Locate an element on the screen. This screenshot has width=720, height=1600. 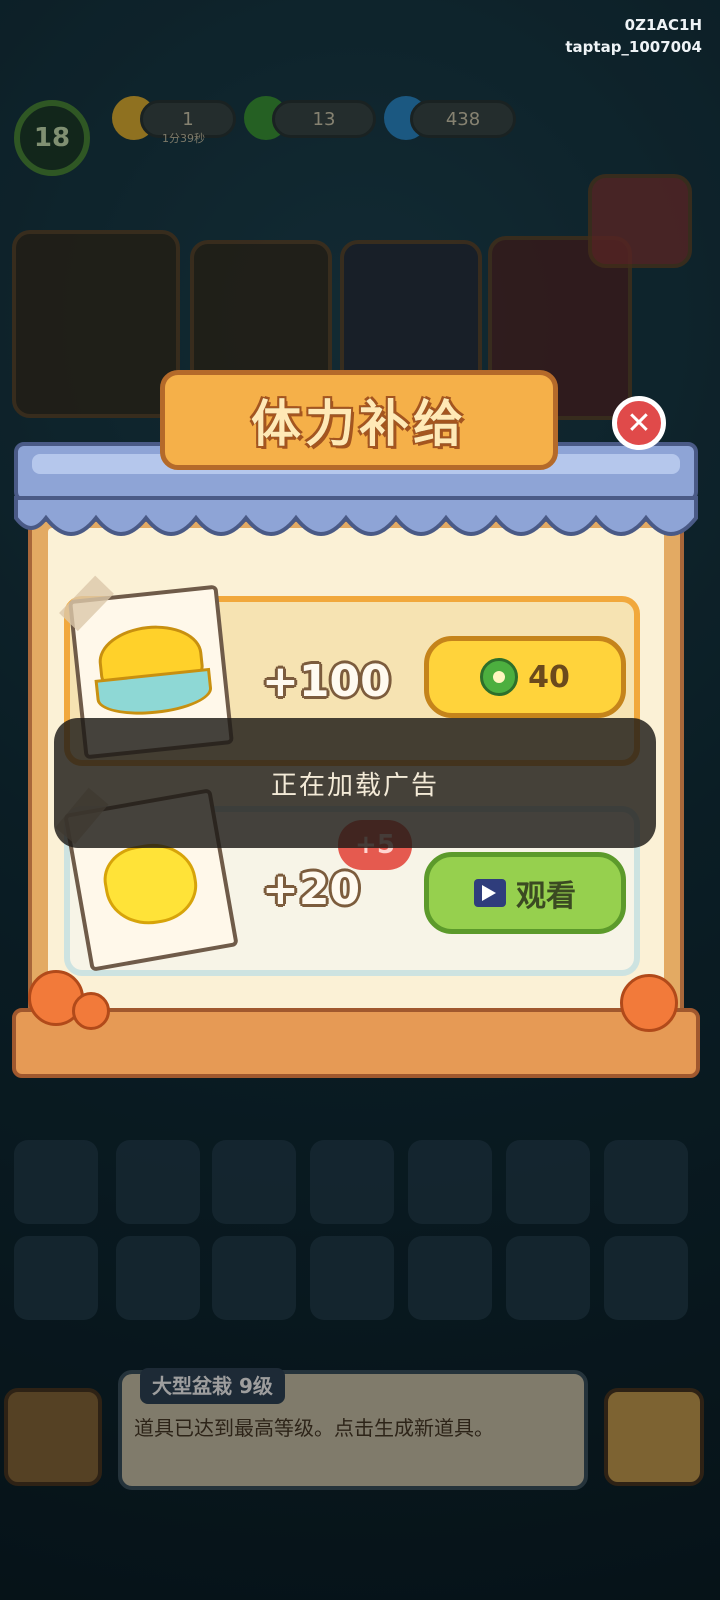
close-icon: ✕ is located at coordinates (639, 423).